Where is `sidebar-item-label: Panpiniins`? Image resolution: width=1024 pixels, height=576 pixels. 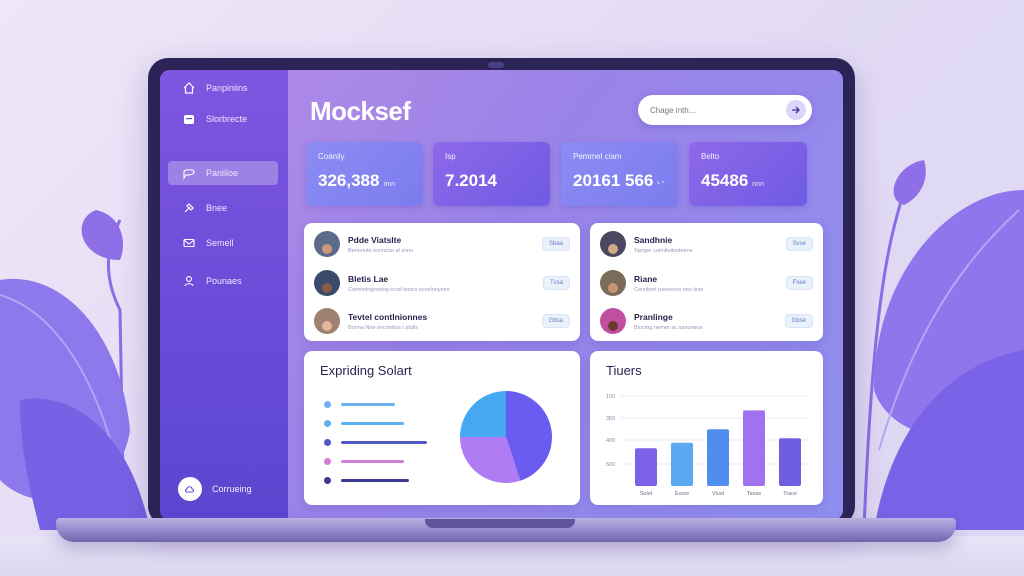
sidebar-item-label: Panpiniins is located at coordinates (227, 88).